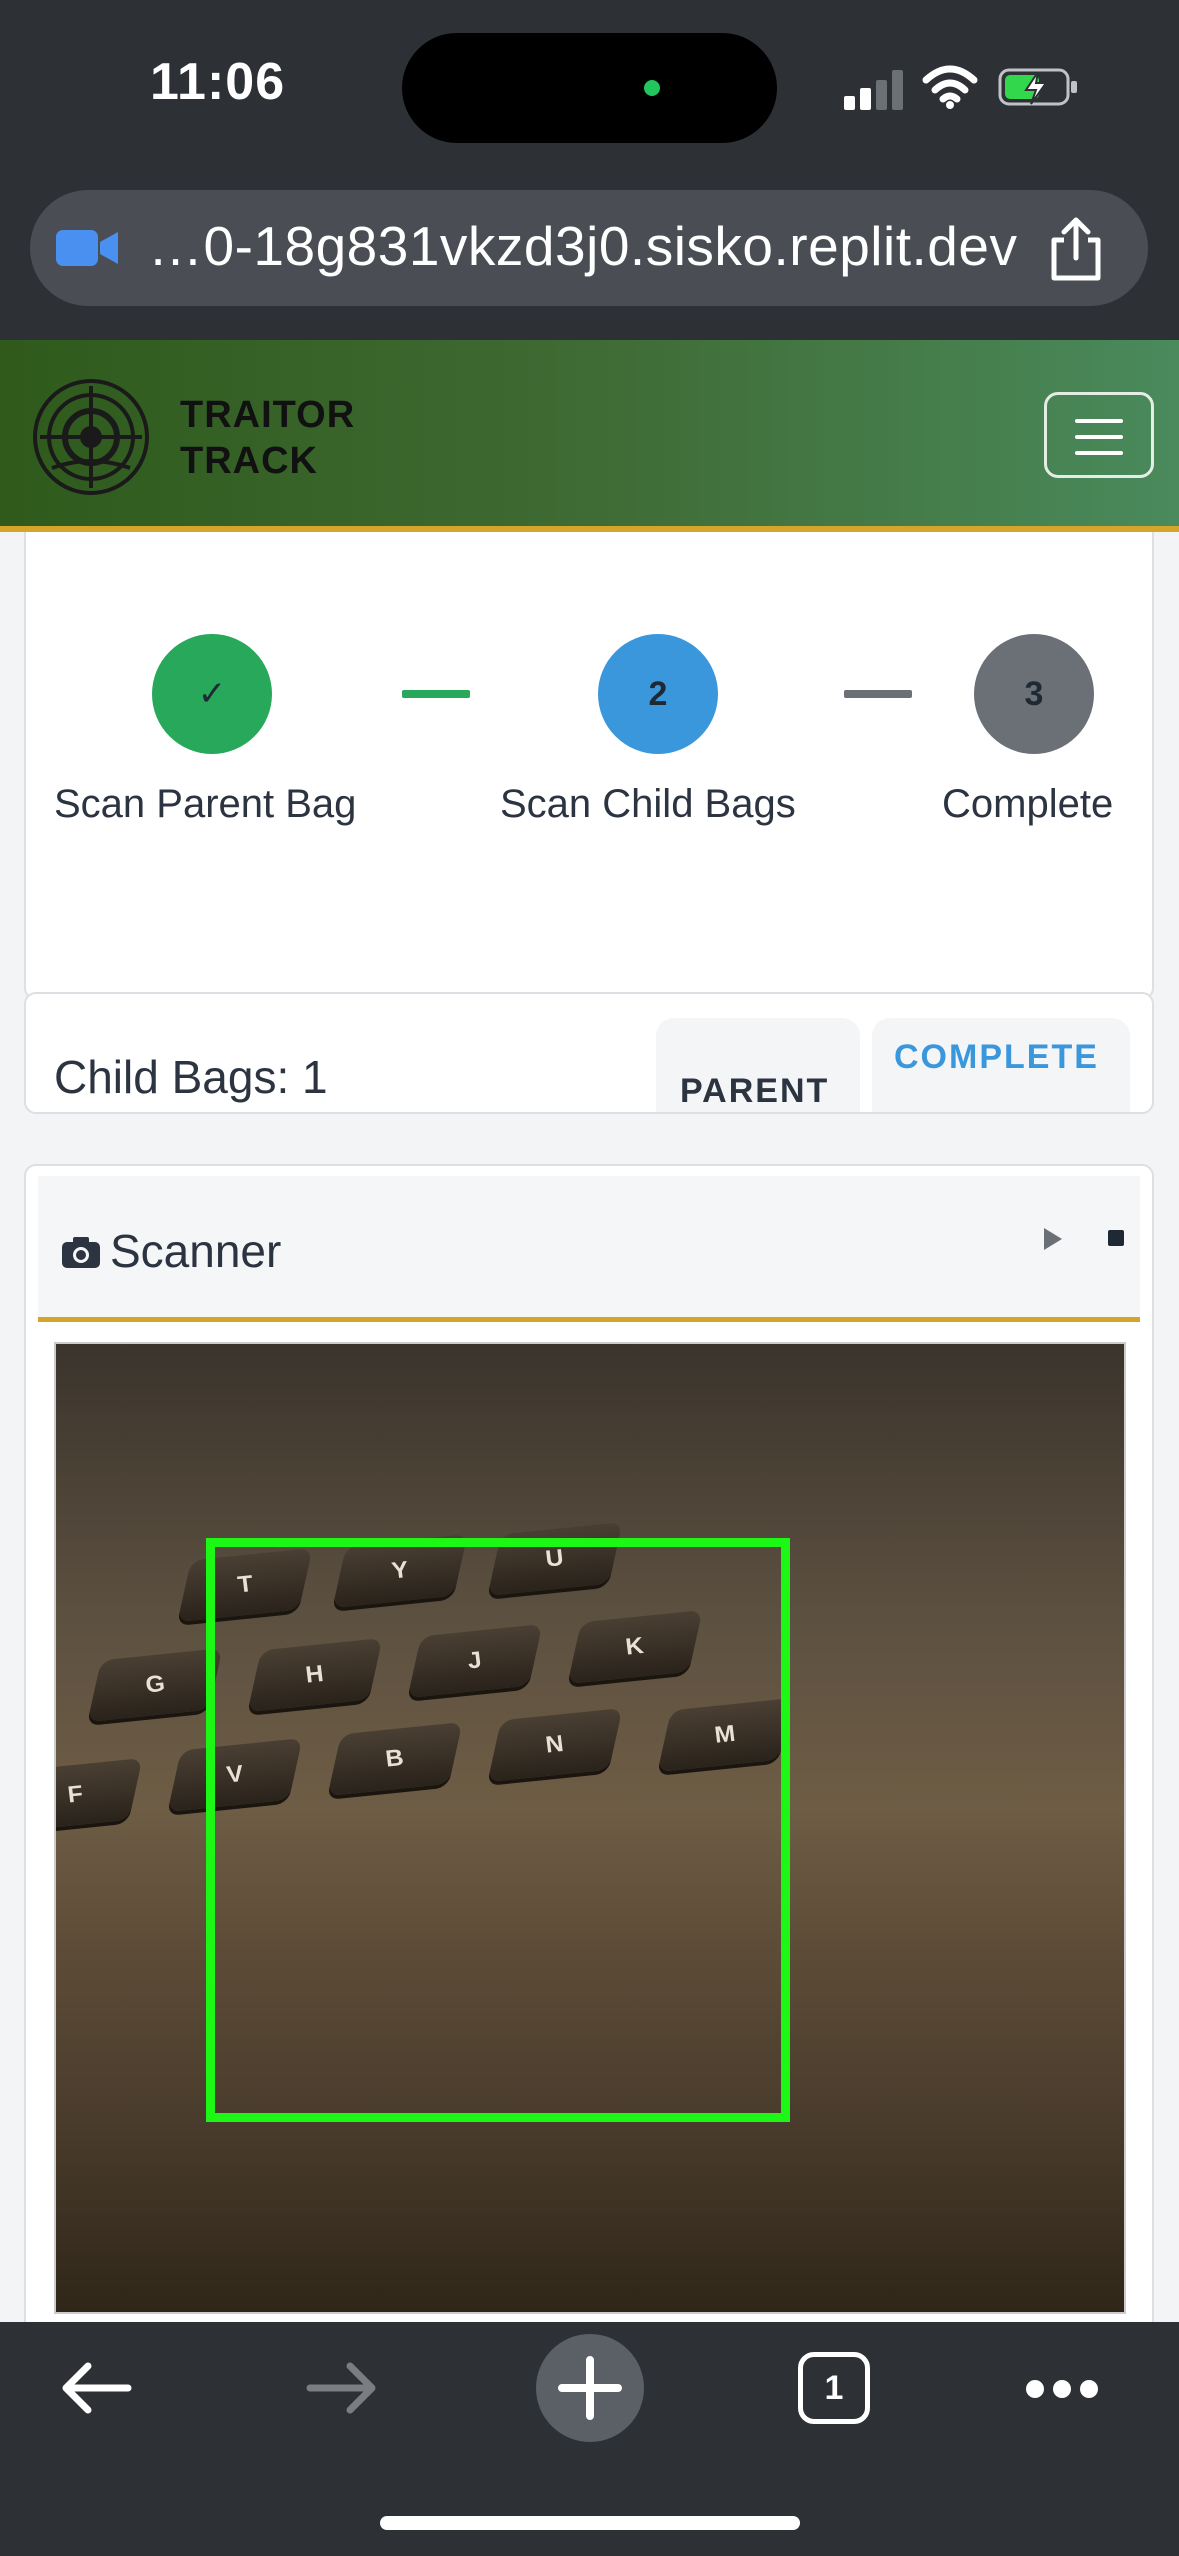 The width and height of the screenshot is (1179, 2556). I want to click on url-text: …0-18g831vkzd3j0.sisko.replit.dev, so click(582, 246).